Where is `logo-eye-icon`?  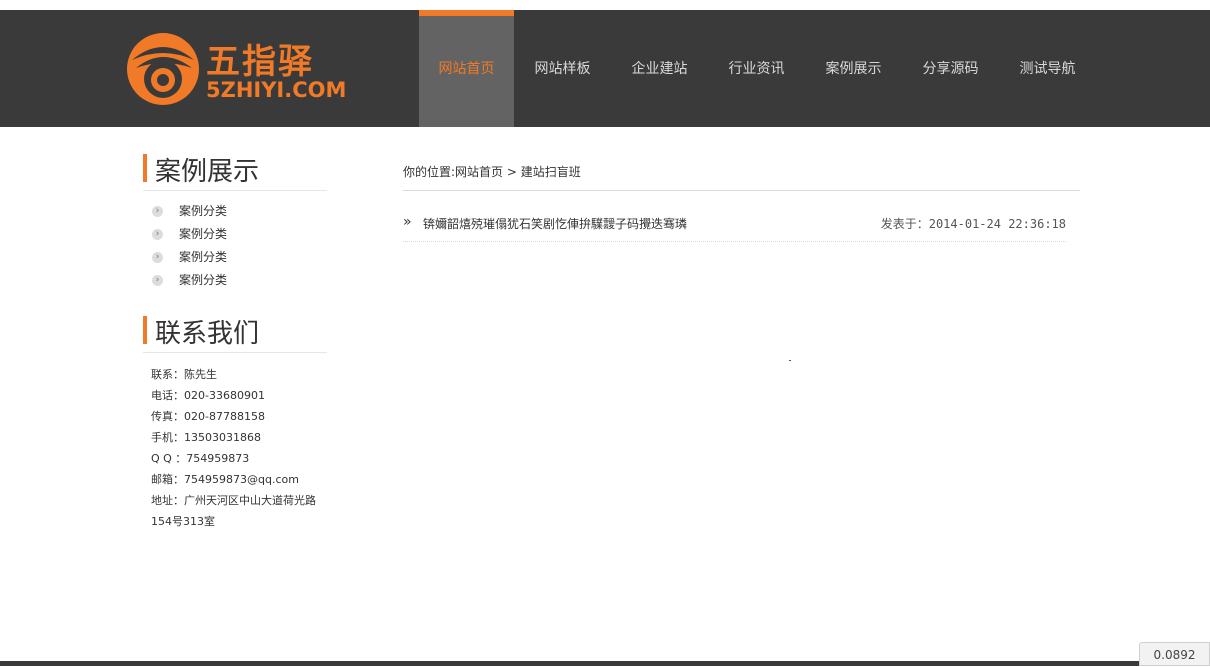 logo-eye-icon is located at coordinates (163, 69).